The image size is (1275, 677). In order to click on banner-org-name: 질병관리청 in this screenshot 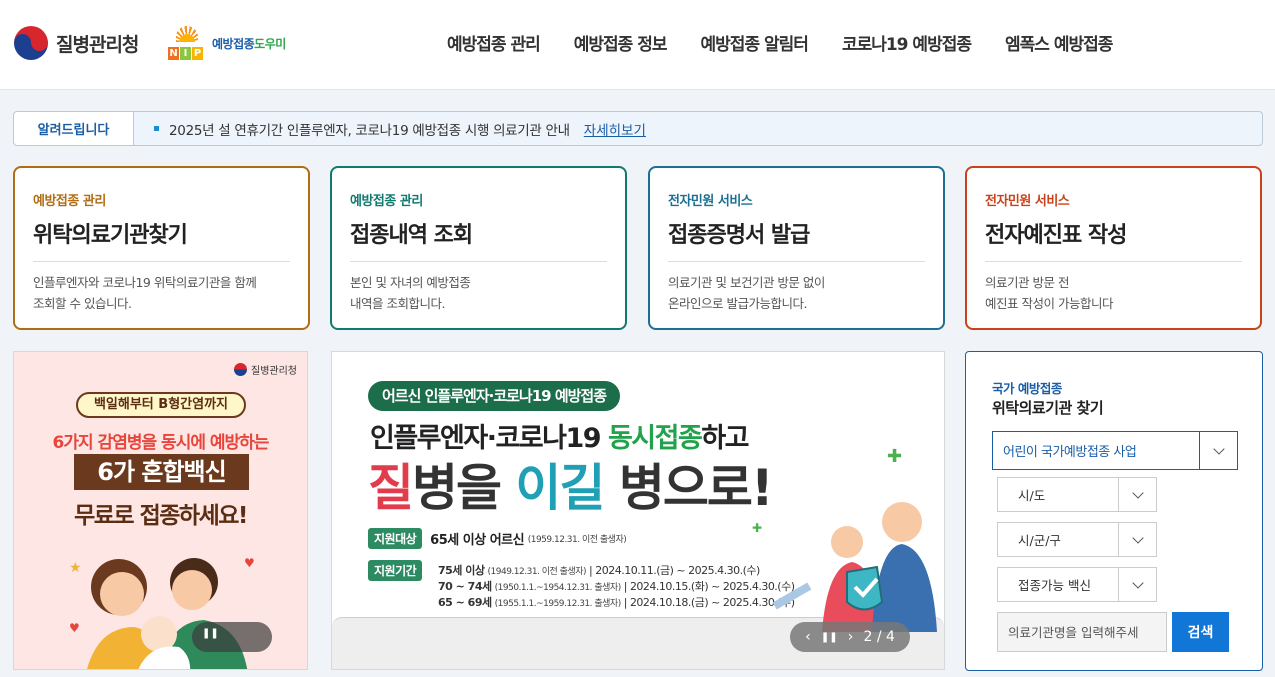, I will do `click(274, 371)`.